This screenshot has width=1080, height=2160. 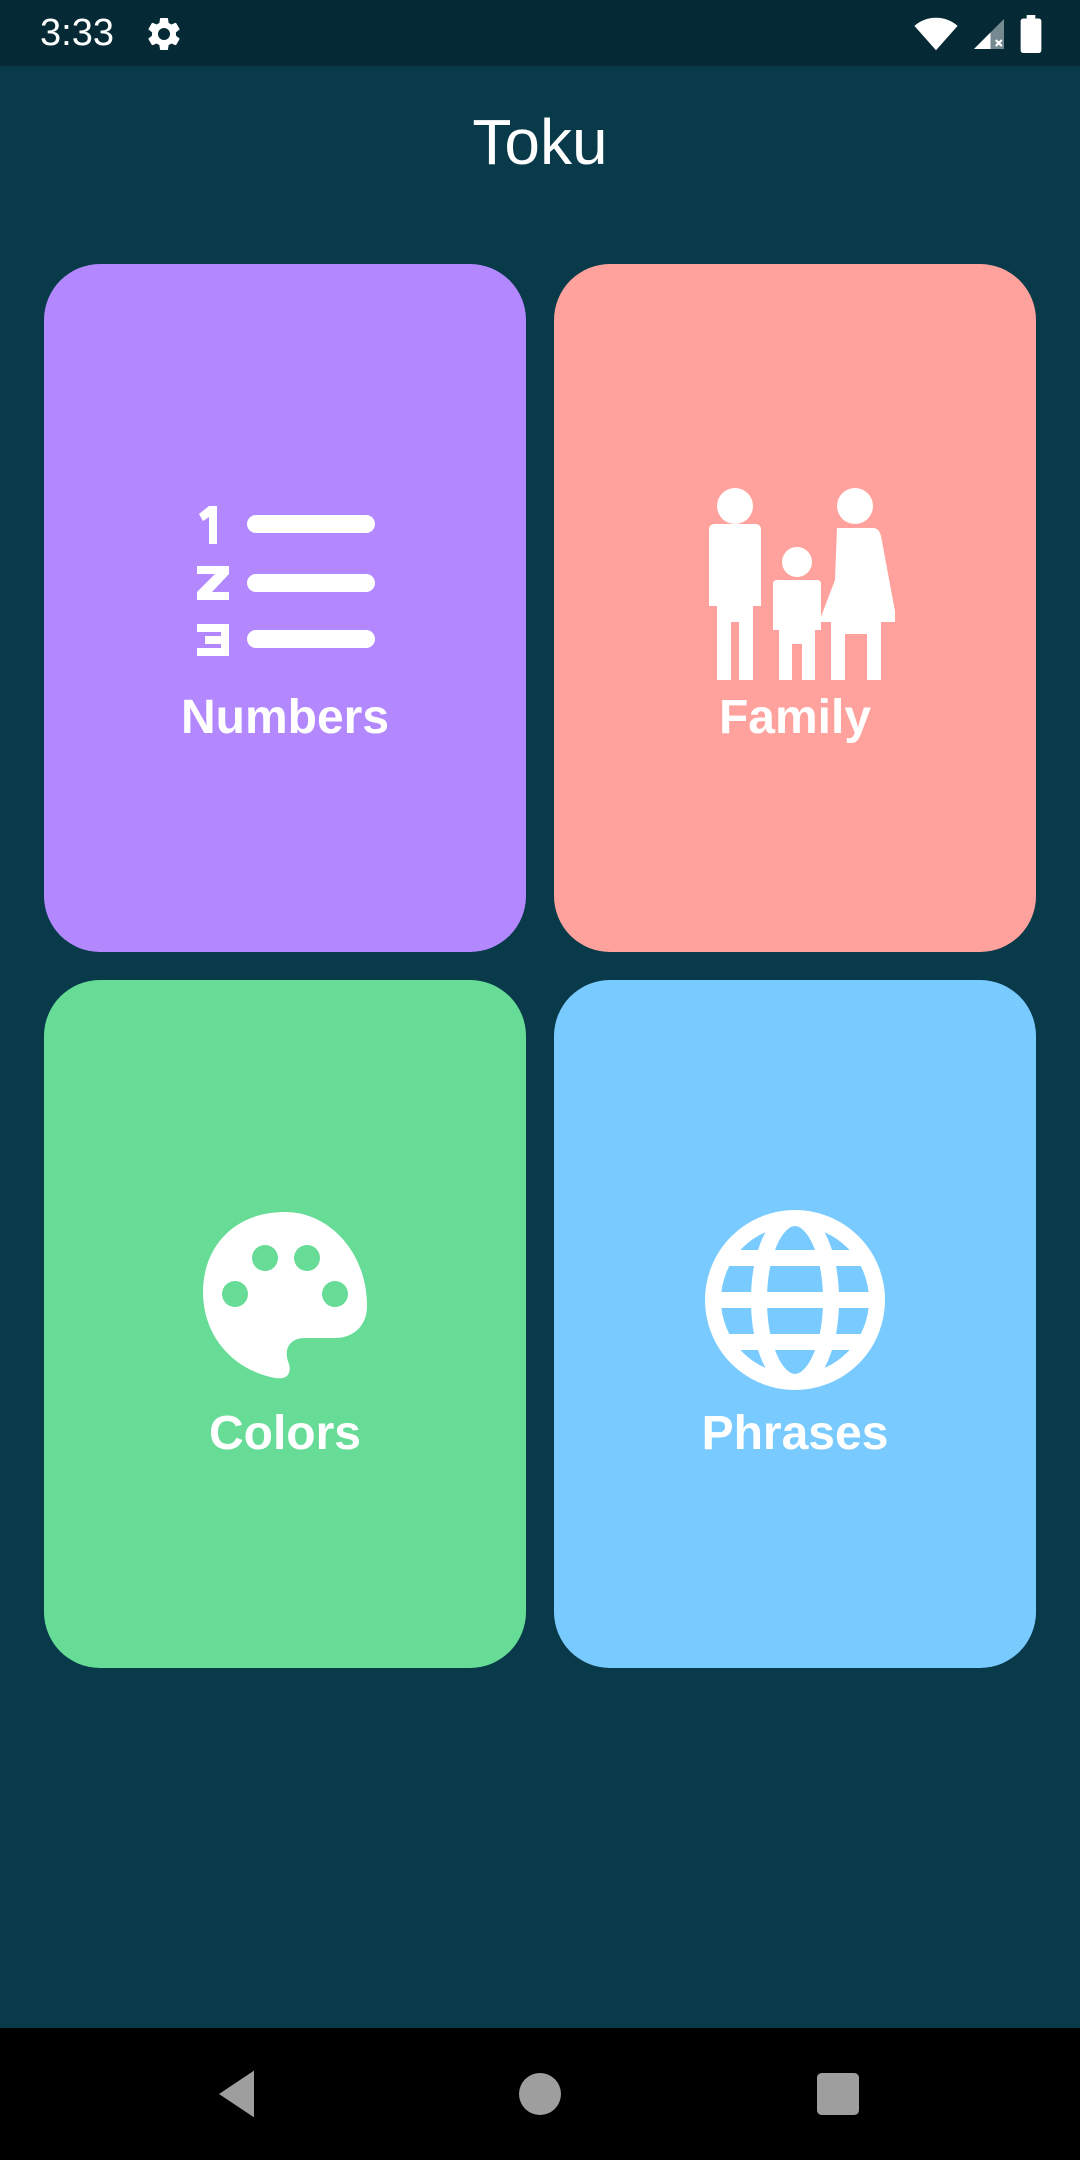 I want to click on battery-icon, so click(x=1031, y=34).